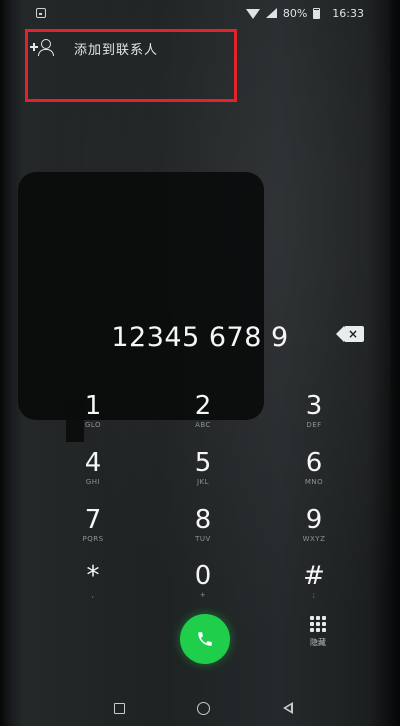 Image resolution: width=400 pixels, height=726 pixels. I want to click on key-8: 8 TUV, so click(203, 533).